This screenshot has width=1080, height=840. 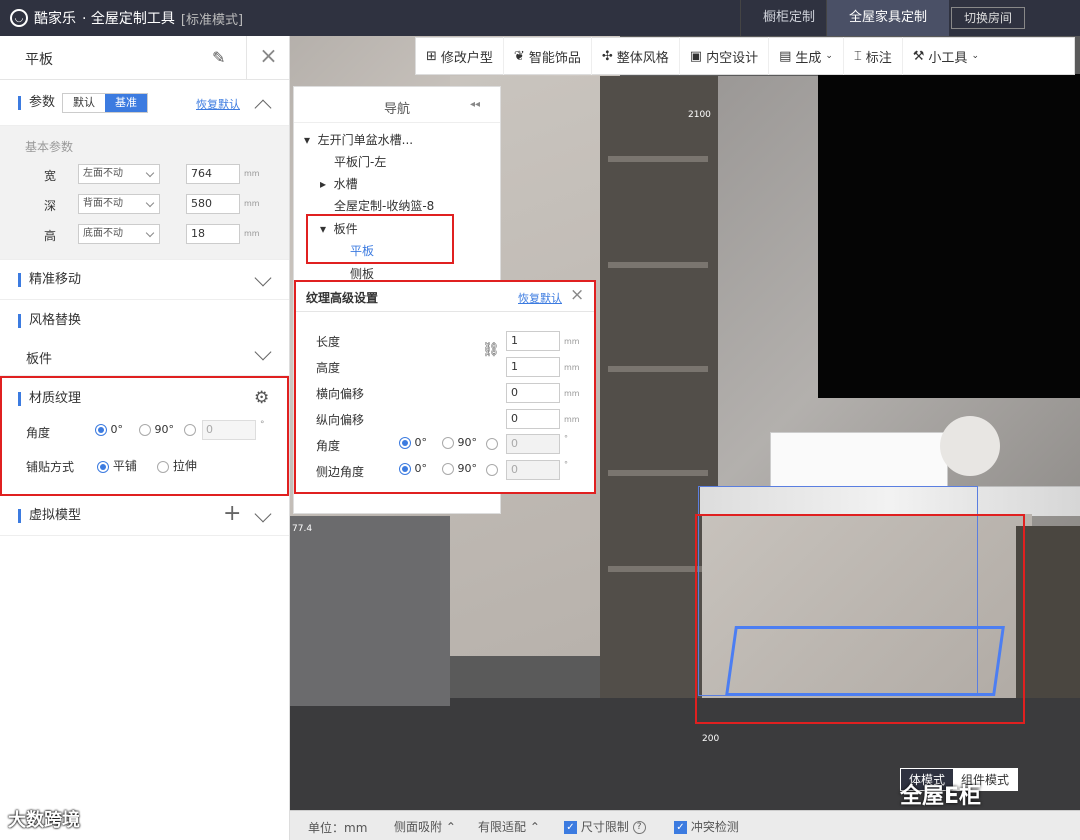 What do you see at coordinates (119, 174) in the screenshot?
I see `width-mode-select: 左面不动` at bounding box center [119, 174].